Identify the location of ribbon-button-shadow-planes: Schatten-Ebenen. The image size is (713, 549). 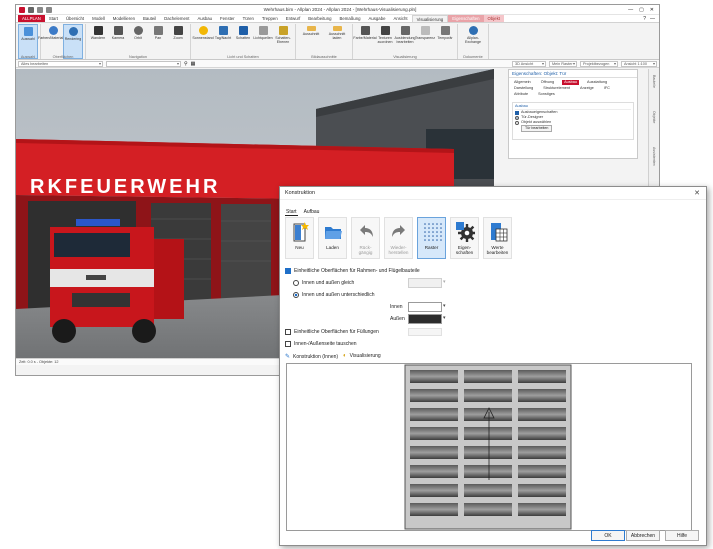
(283, 41).